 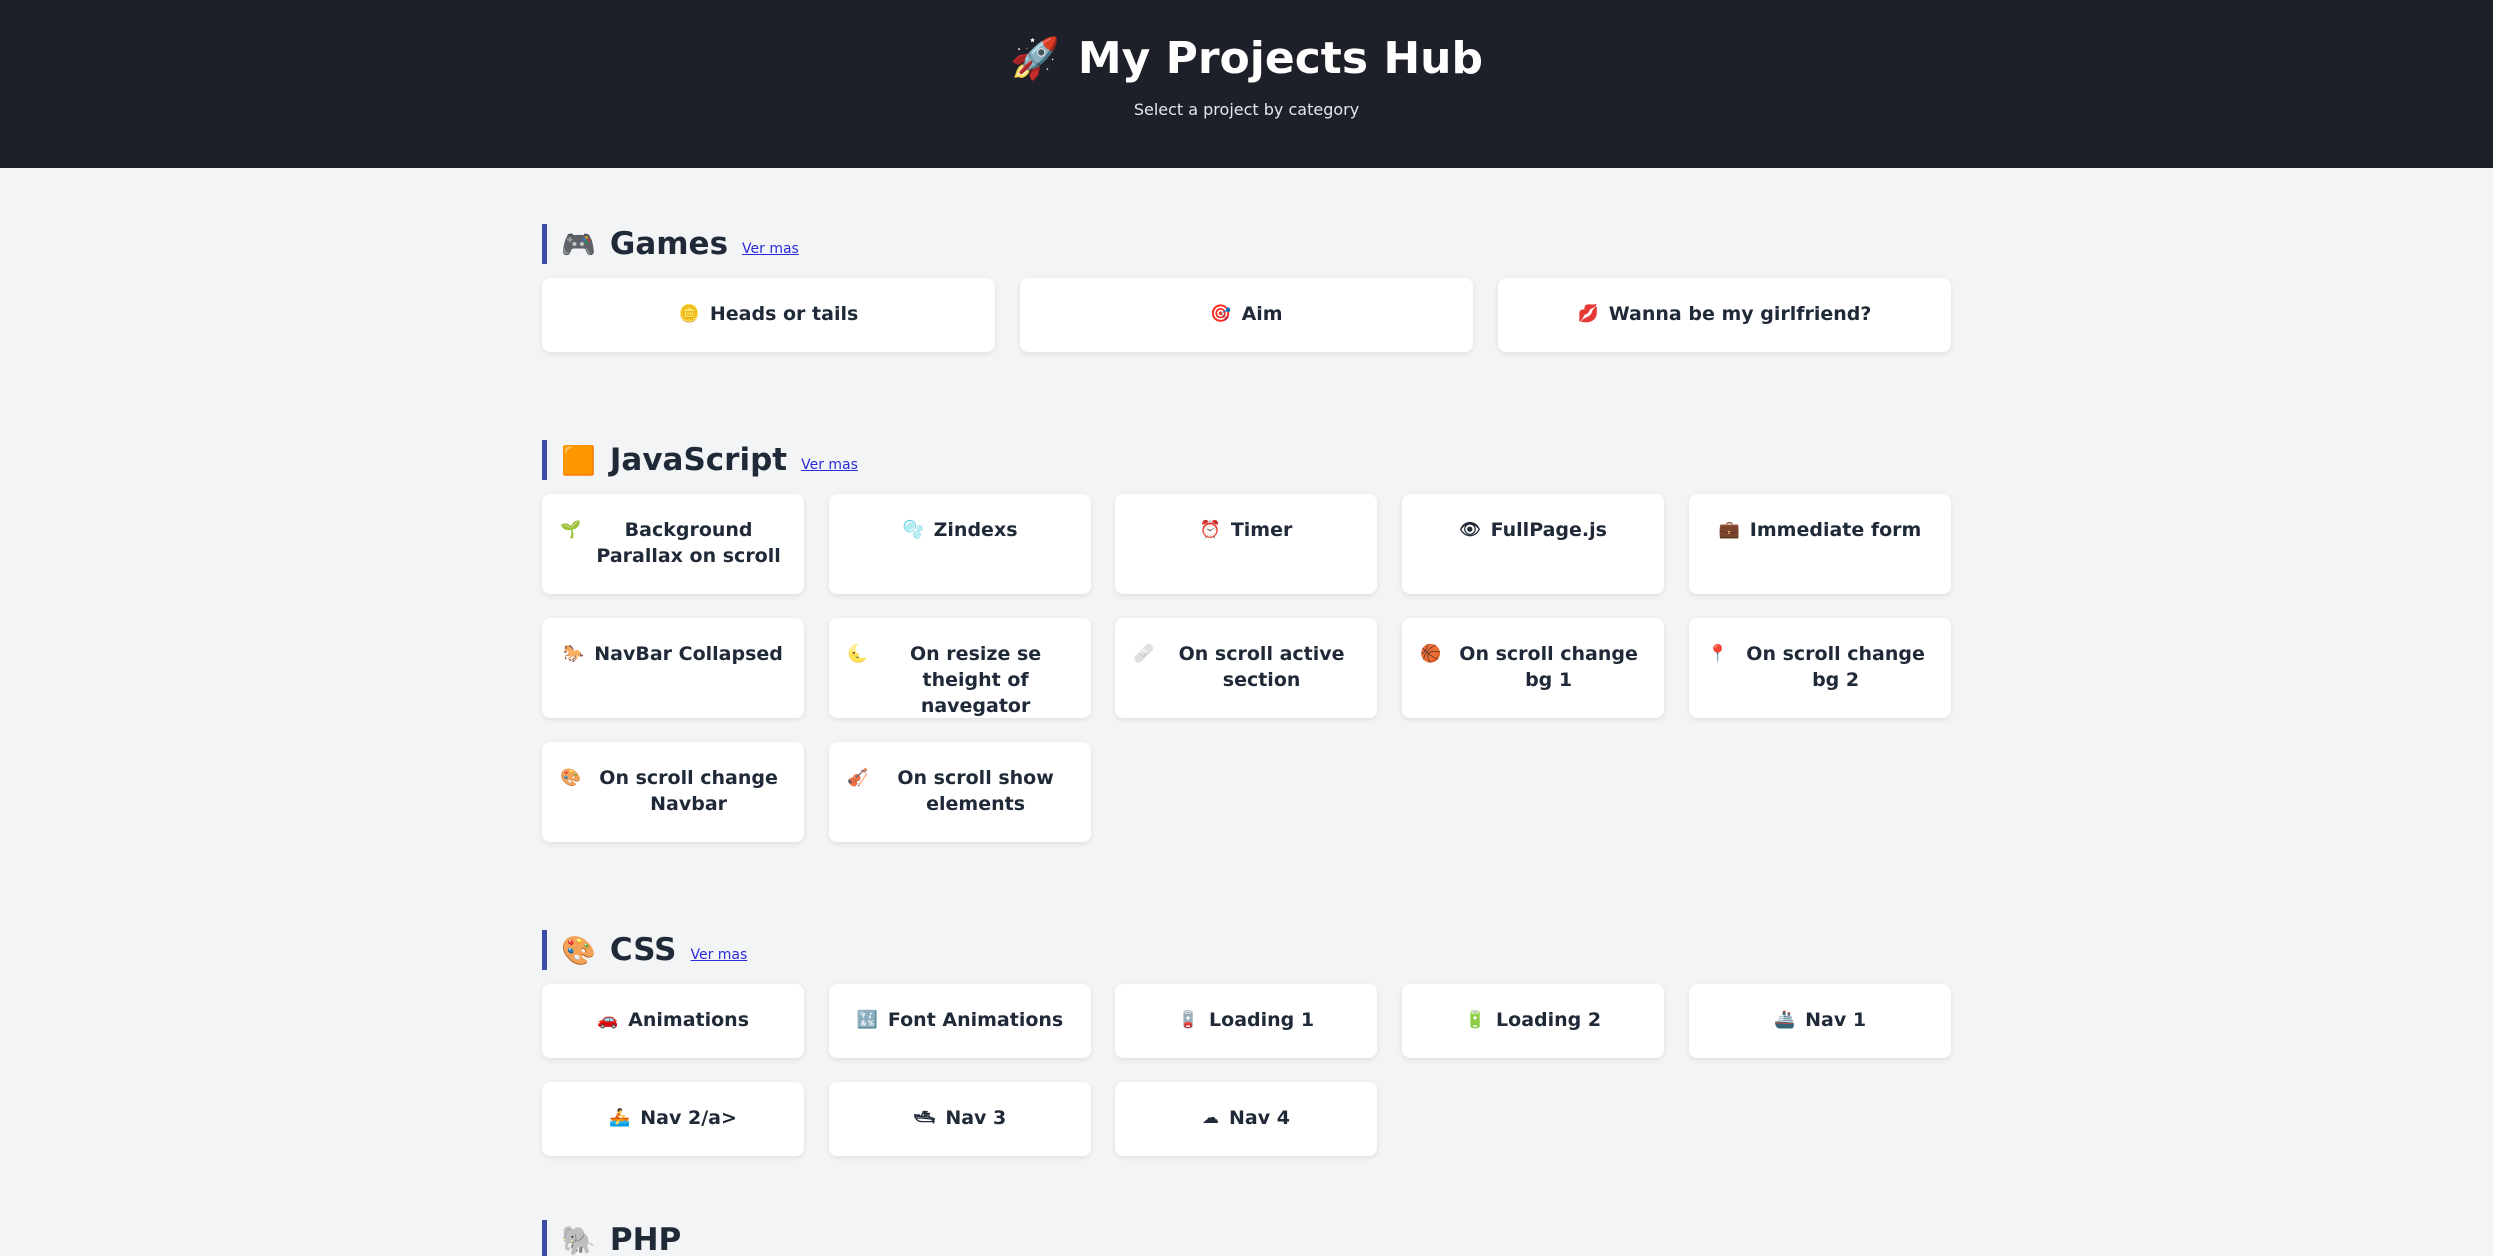 What do you see at coordinates (1261, 667) in the screenshot?
I see `project-card-label: On scroll active section` at bounding box center [1261, 667].